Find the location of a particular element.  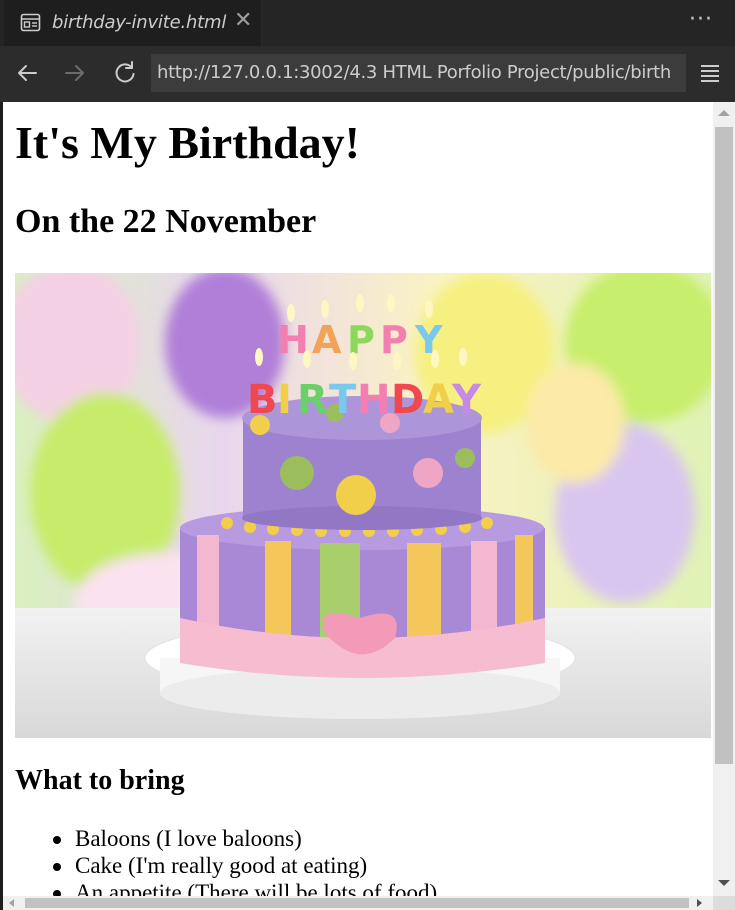

hamburger-menu-icon is located at coordinates (710, 73).